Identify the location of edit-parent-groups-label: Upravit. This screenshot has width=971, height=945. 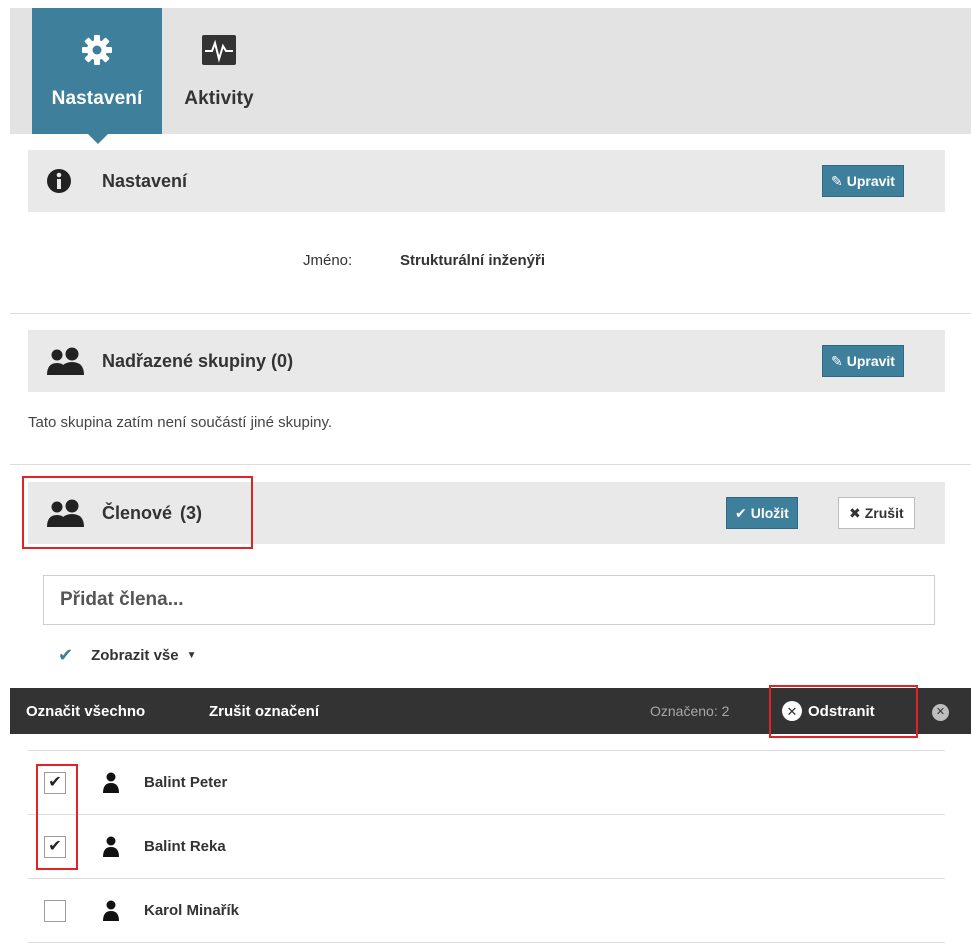
(870, 361).